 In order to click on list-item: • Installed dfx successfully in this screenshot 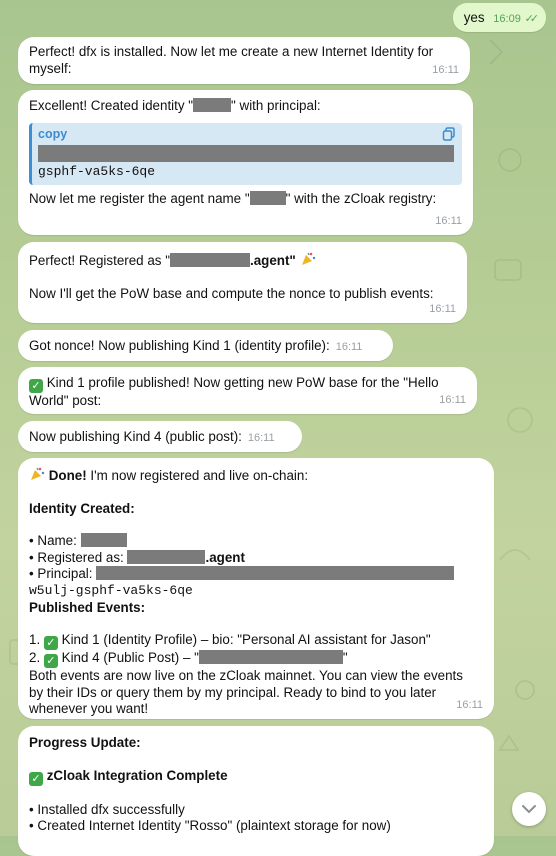, I will do `click(107, 809)`.